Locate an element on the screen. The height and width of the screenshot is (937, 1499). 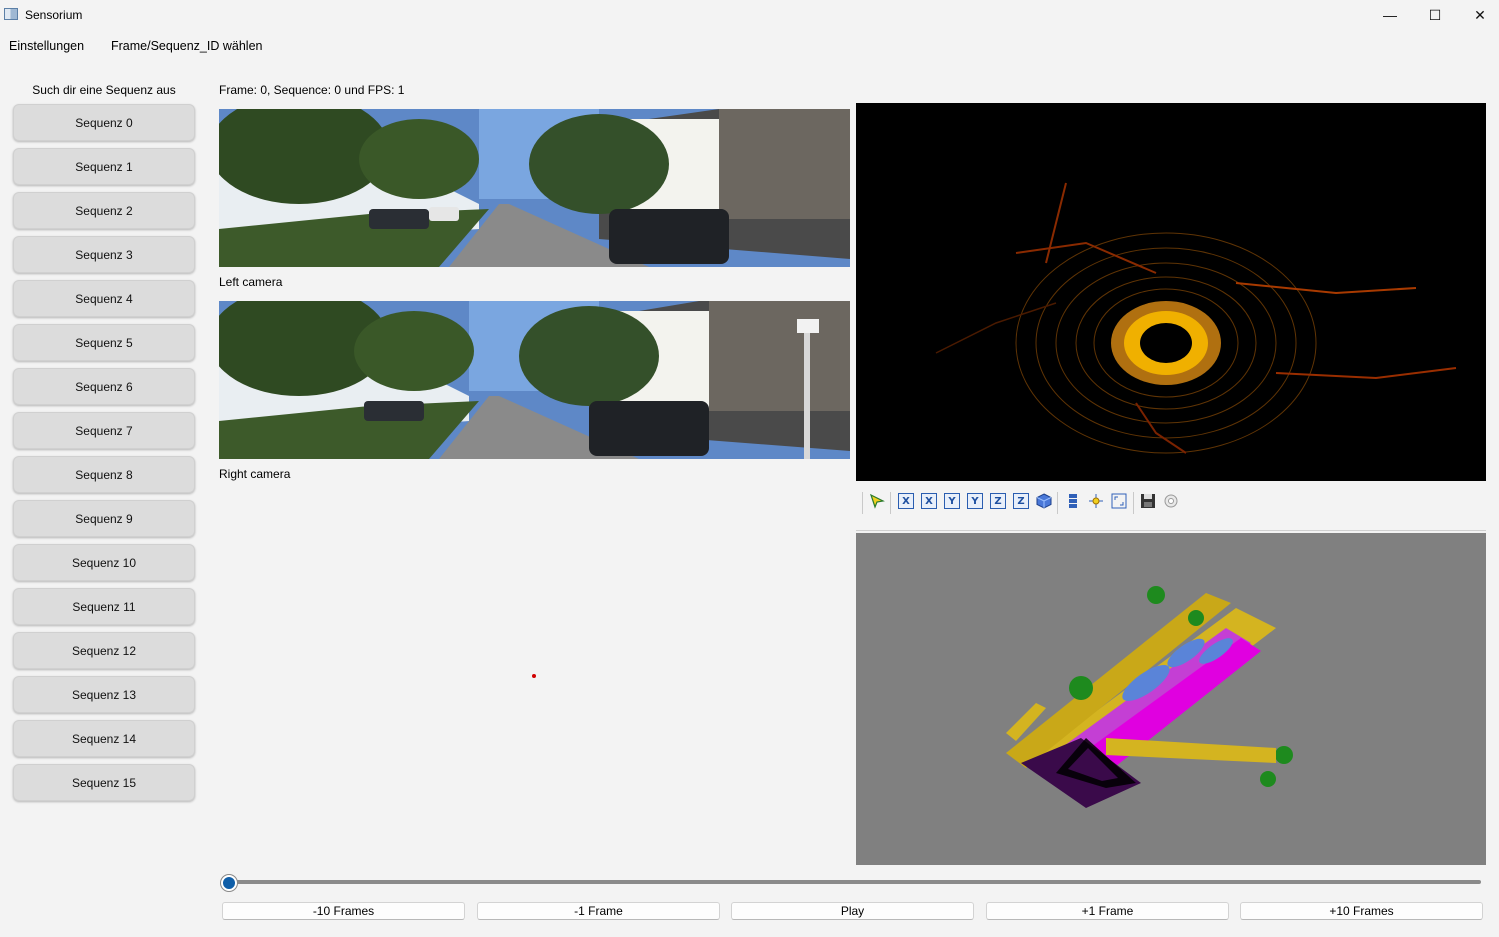
sequence-button: Sequenz 3 is located at coordinates (104, 254).